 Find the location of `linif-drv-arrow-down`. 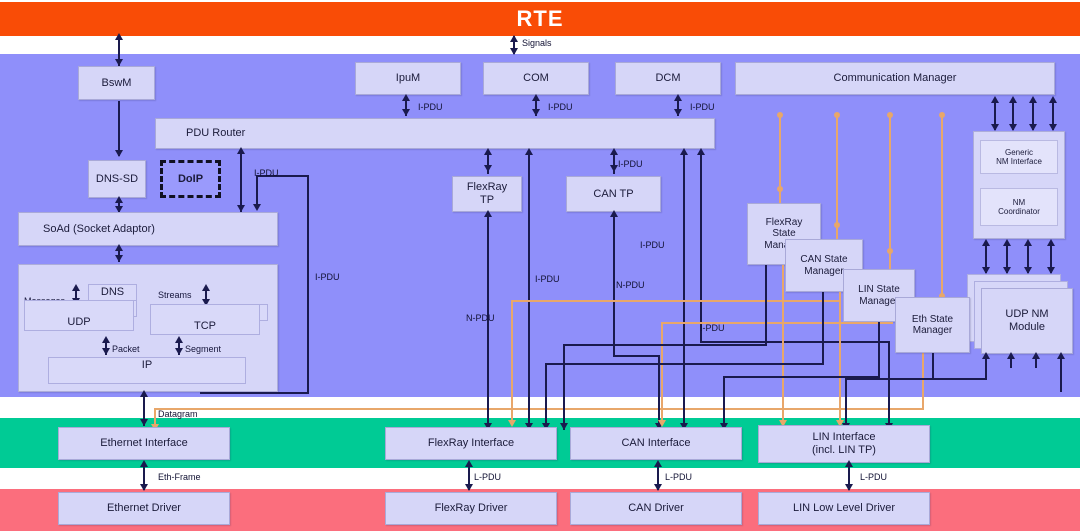

linif-drv-arrow-down is located at coordinates (849, 487).